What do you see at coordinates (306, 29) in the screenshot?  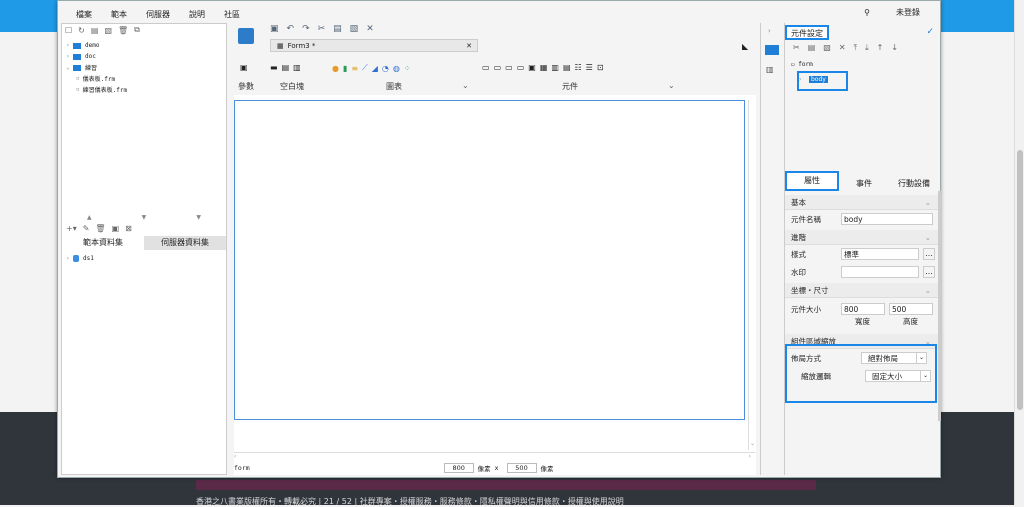 I see `redo-icon: ↷` at bounding box center [306, 29].